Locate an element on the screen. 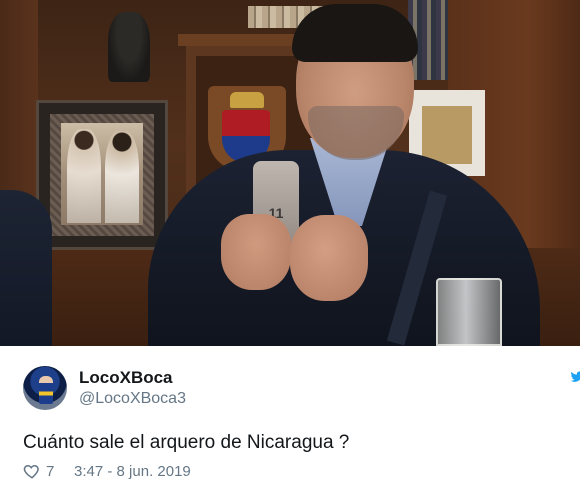  twitter-bird-icon is located at coordinates (575, 377).